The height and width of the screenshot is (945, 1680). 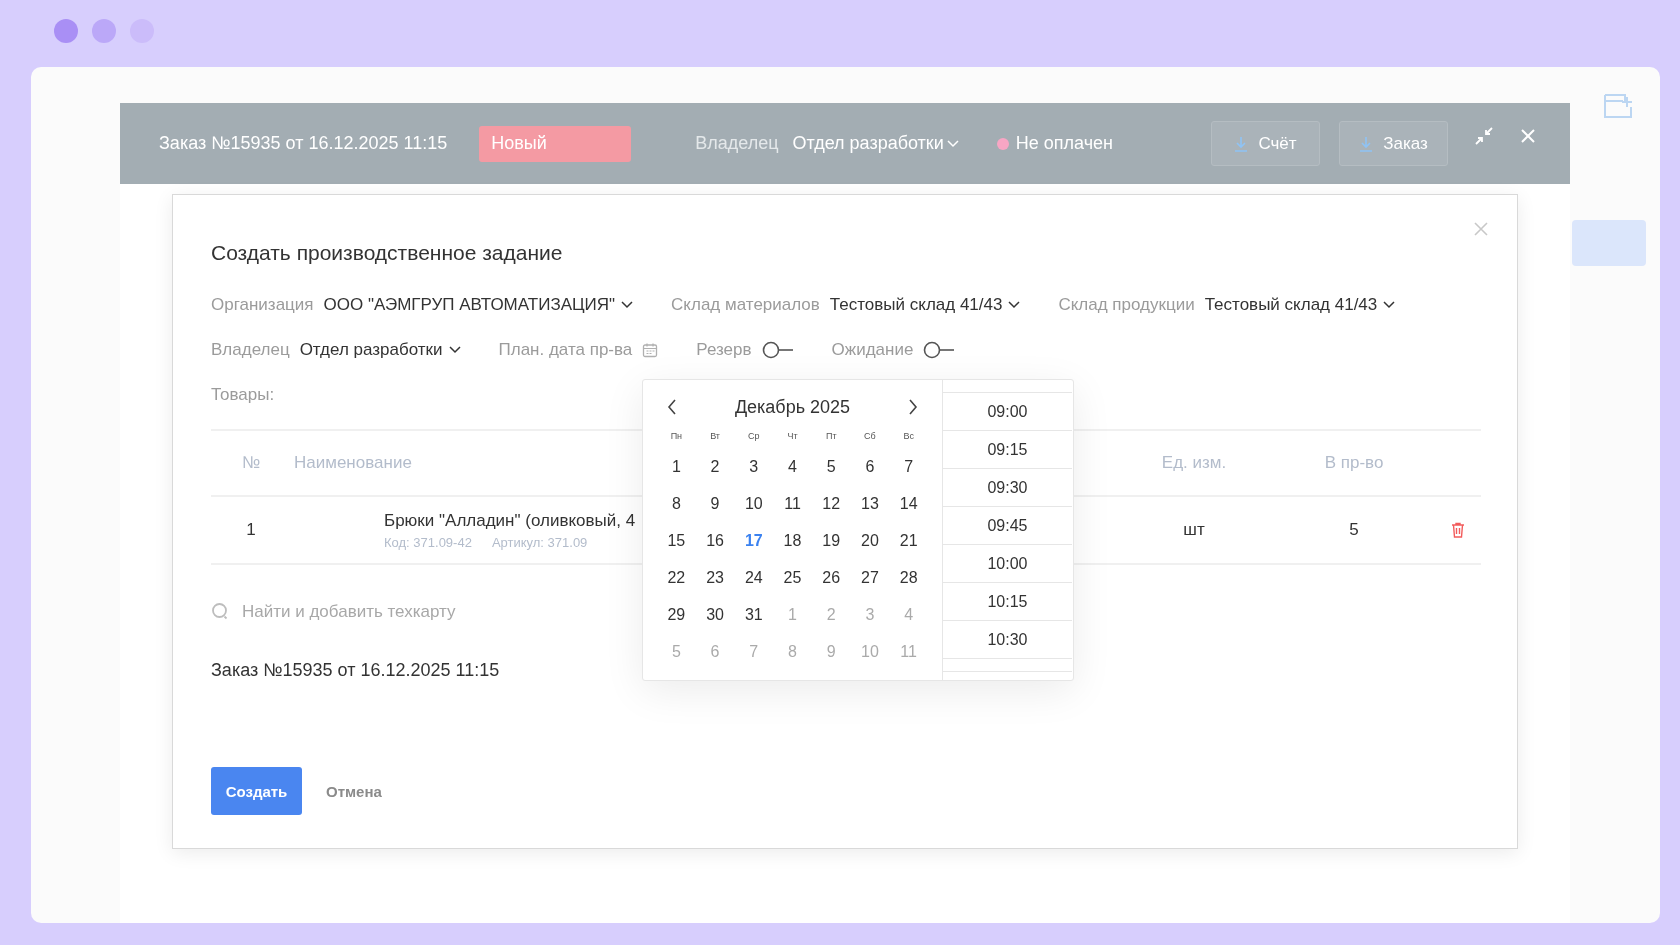 What do you see at coordinates (243, 395) in the screenshot?
I see `section-label: Товары:` at bounding box center [243, 395].